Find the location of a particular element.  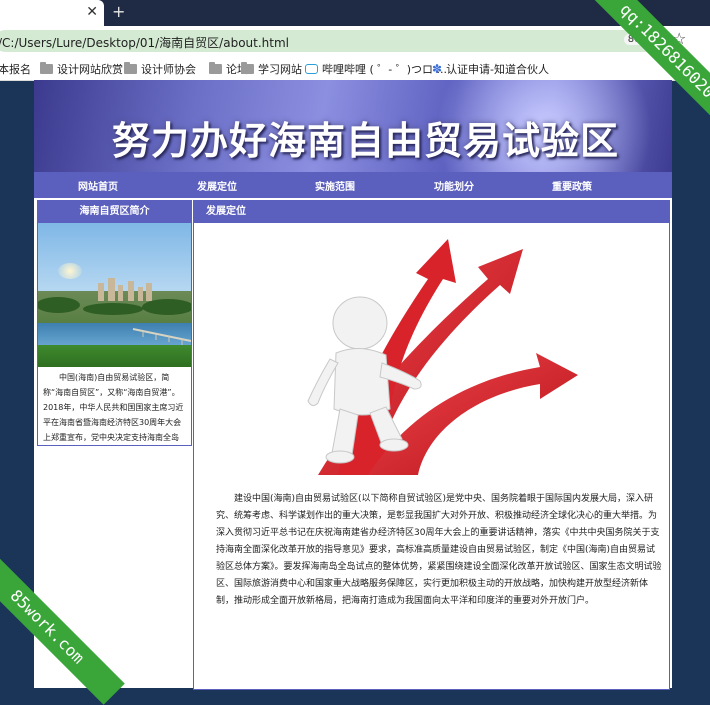

baidu-paw-icon: ✽ is located at coordinates (437, 69).